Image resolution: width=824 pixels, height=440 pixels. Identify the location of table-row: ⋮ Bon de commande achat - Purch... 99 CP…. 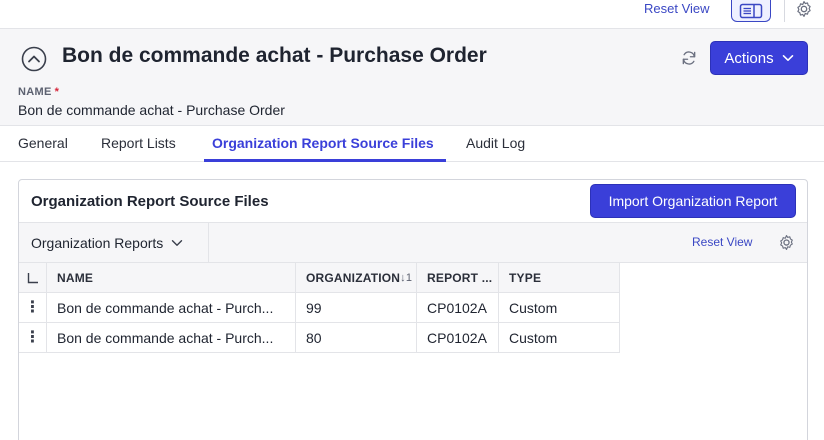
(319, 308).